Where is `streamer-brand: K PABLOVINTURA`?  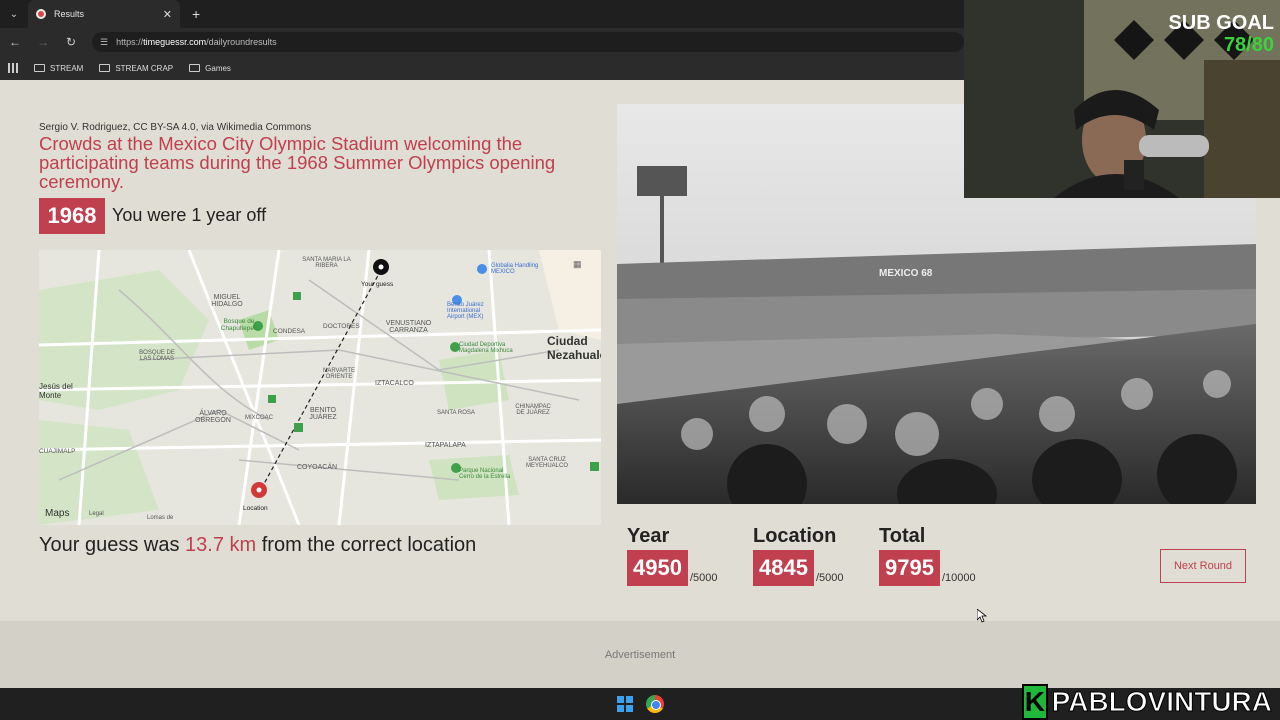
streamer-brand: K PABLOVINTURA is located at coordinates (1147, 701).